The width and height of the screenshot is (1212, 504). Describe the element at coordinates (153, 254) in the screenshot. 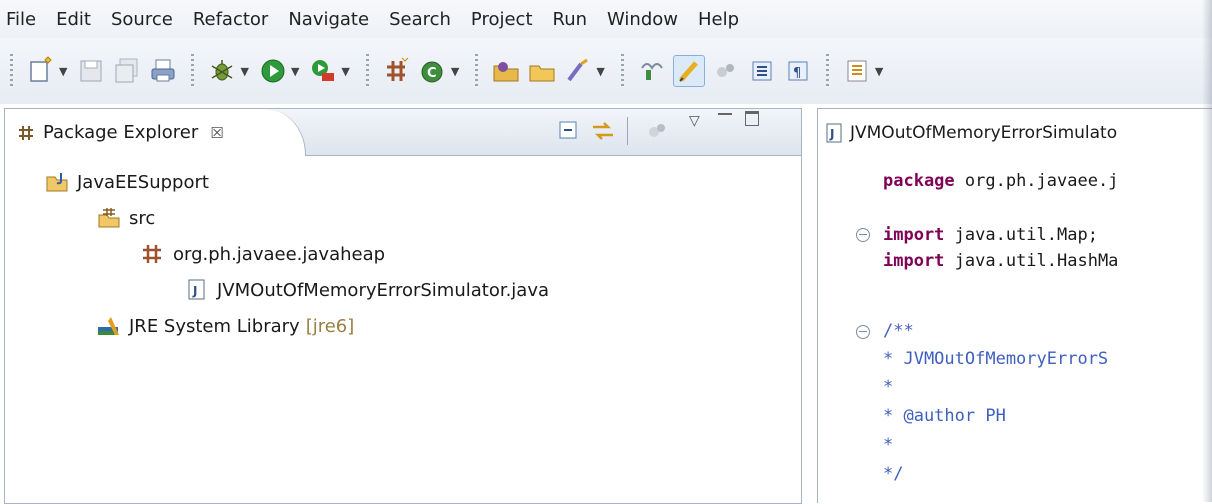

I see `package-icon` at that location.